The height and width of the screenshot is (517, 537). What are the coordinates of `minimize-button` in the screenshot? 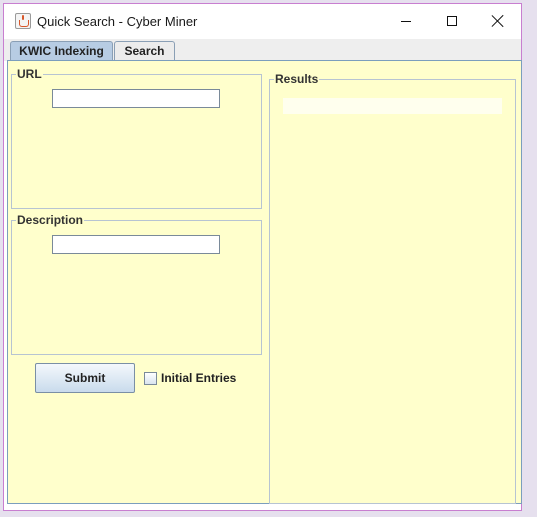 It's located at (406, 21).